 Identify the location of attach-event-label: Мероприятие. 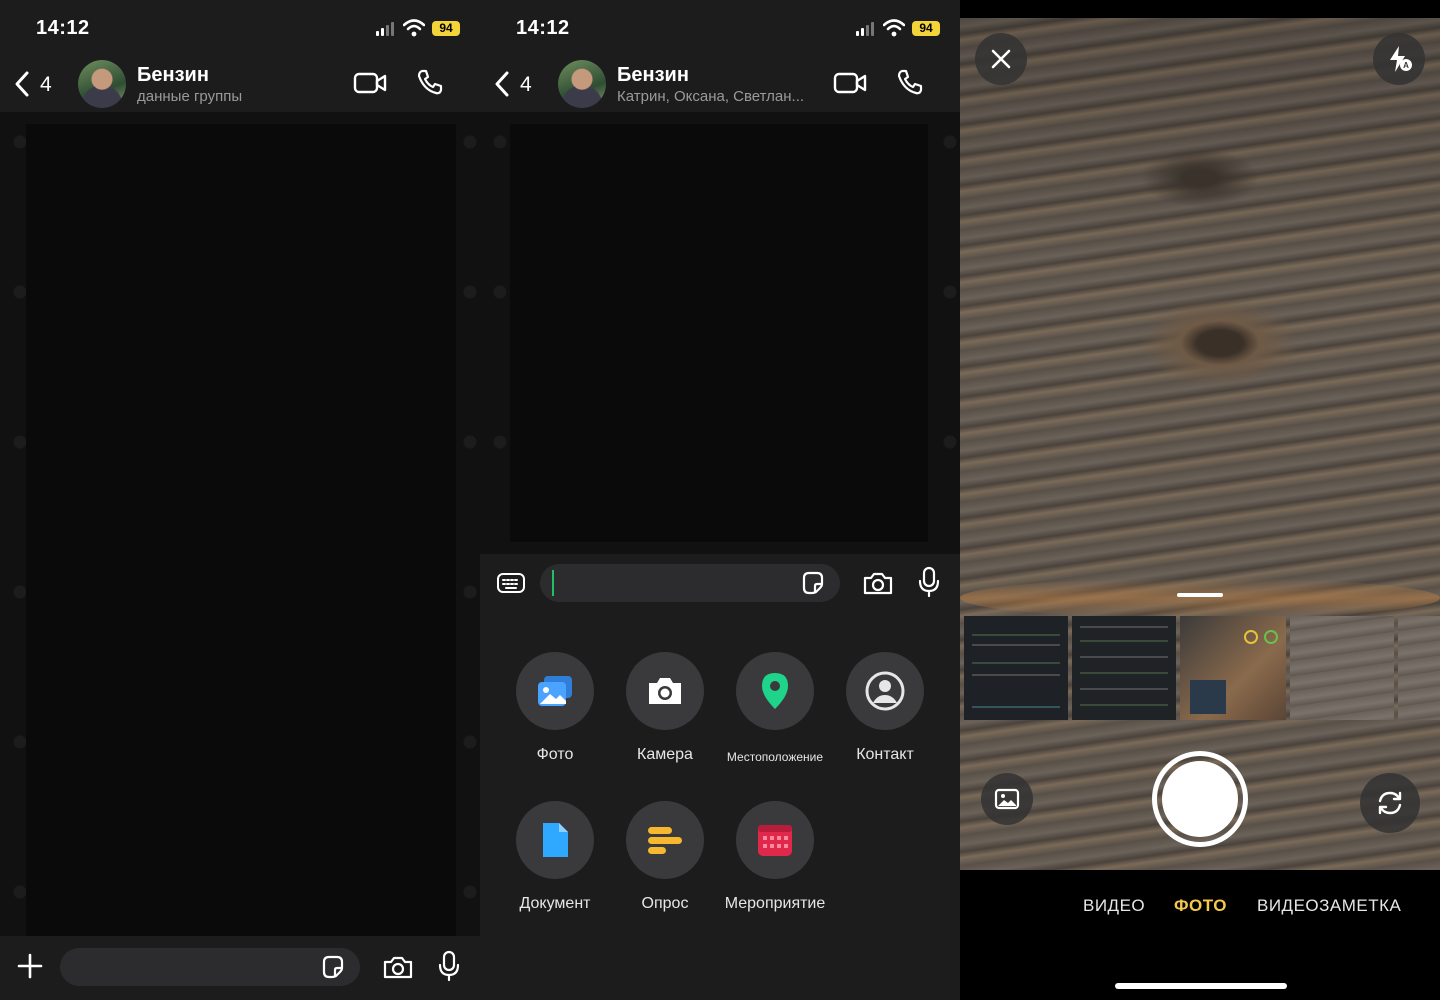
(775, 903).